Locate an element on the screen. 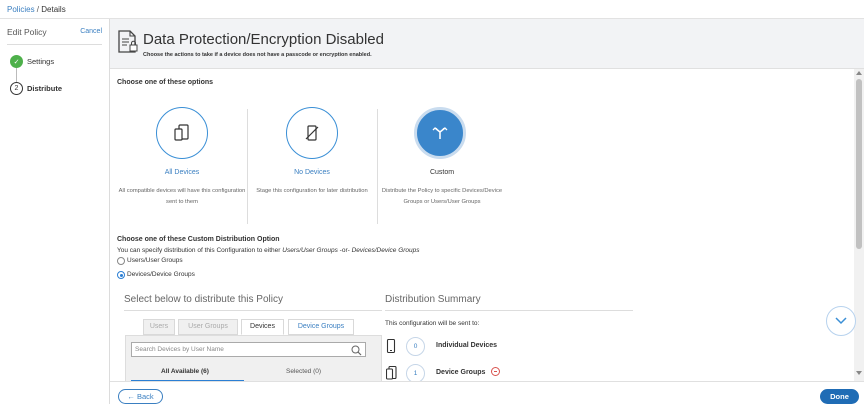 The image size is (864, 404). tab-devices: Devices is located at coordinates (262, 327).